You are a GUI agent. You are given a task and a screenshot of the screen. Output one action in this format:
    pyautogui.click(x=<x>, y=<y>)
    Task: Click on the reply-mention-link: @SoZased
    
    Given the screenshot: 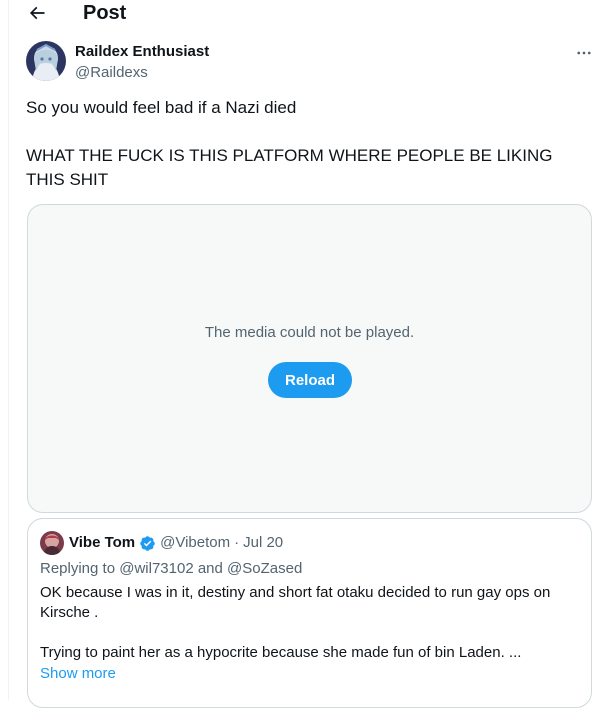 What is the action you would take?
    pyautogui.click(x=264, y=568)
    